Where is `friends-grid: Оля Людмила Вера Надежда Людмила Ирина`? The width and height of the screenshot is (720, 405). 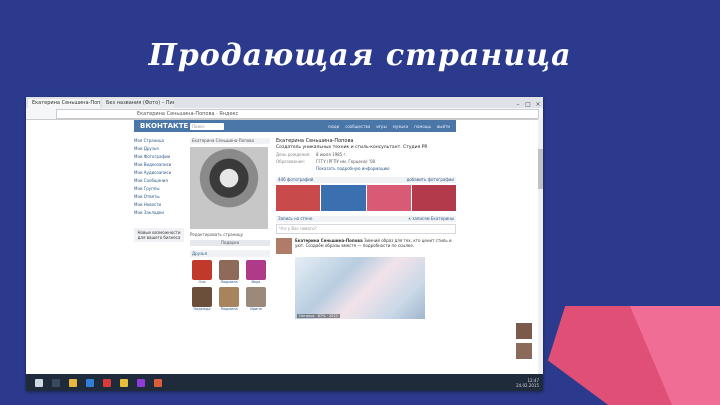 friends-grid: Оля Людмила Вера Надежда Людмила Ирина is located at coordinates (230, 285).